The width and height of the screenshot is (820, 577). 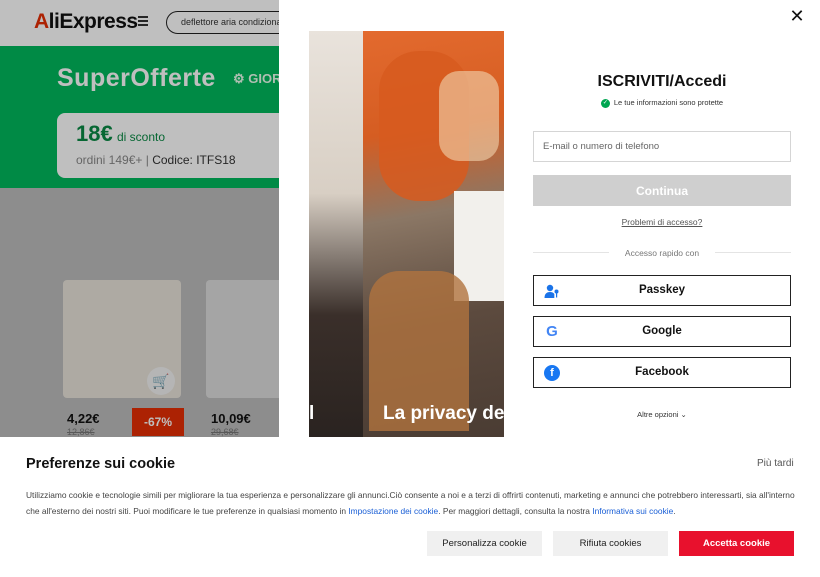 What do you see at coordinates (662, 190) in the screenshot?
I see `continue-button: Continua` at bounding box center [662, 190].